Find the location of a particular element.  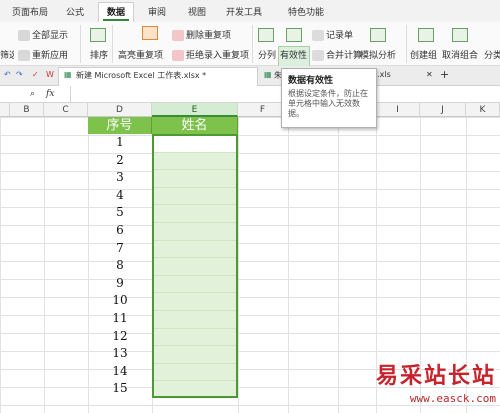

menu-tab-special: 特色功能 is located at coordinates (306, 11).